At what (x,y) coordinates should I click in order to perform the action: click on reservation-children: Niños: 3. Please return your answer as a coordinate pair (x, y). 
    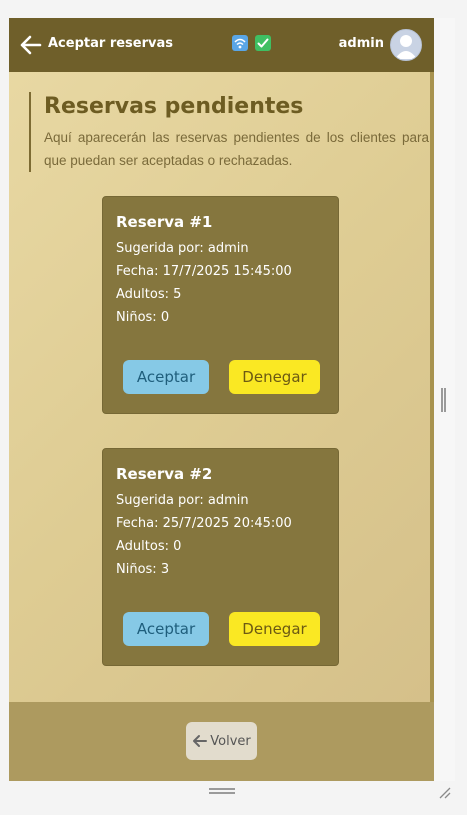
    Looking at the image, I should click on (143, 569).